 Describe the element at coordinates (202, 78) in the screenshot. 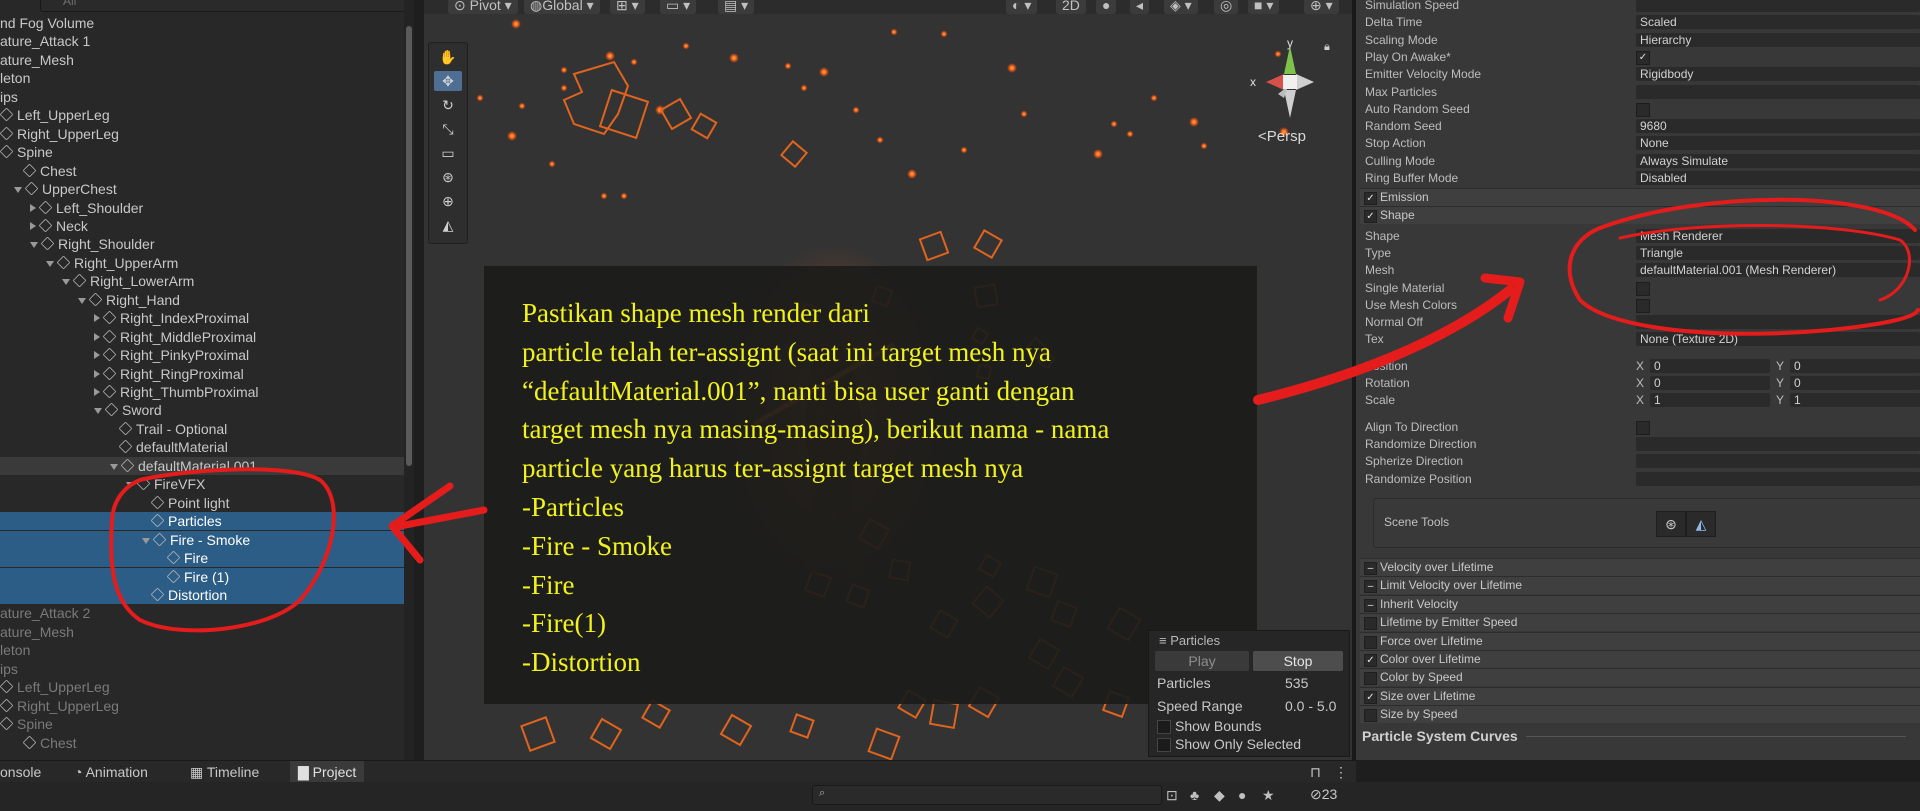

I see `hierarchy-item: leton` at that location.